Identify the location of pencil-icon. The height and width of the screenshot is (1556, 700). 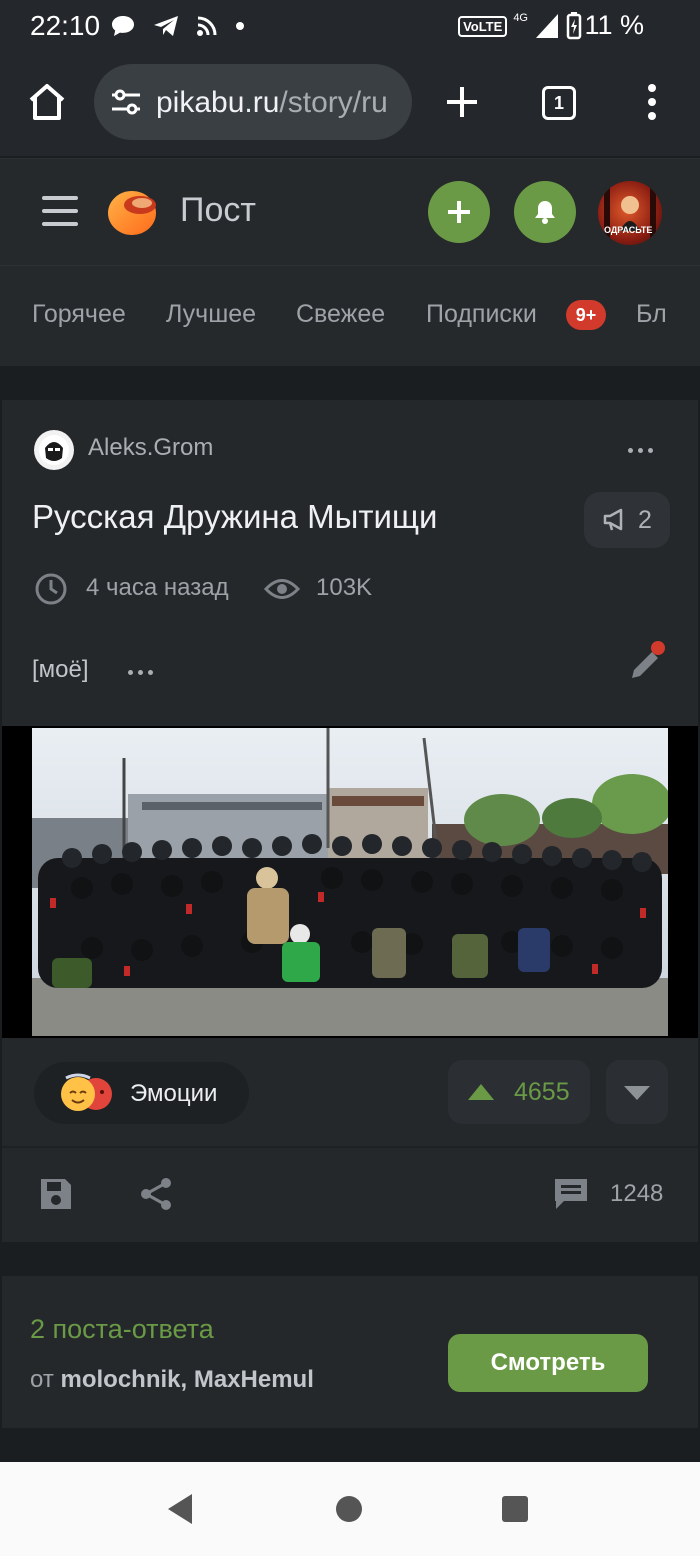
(648, 659).